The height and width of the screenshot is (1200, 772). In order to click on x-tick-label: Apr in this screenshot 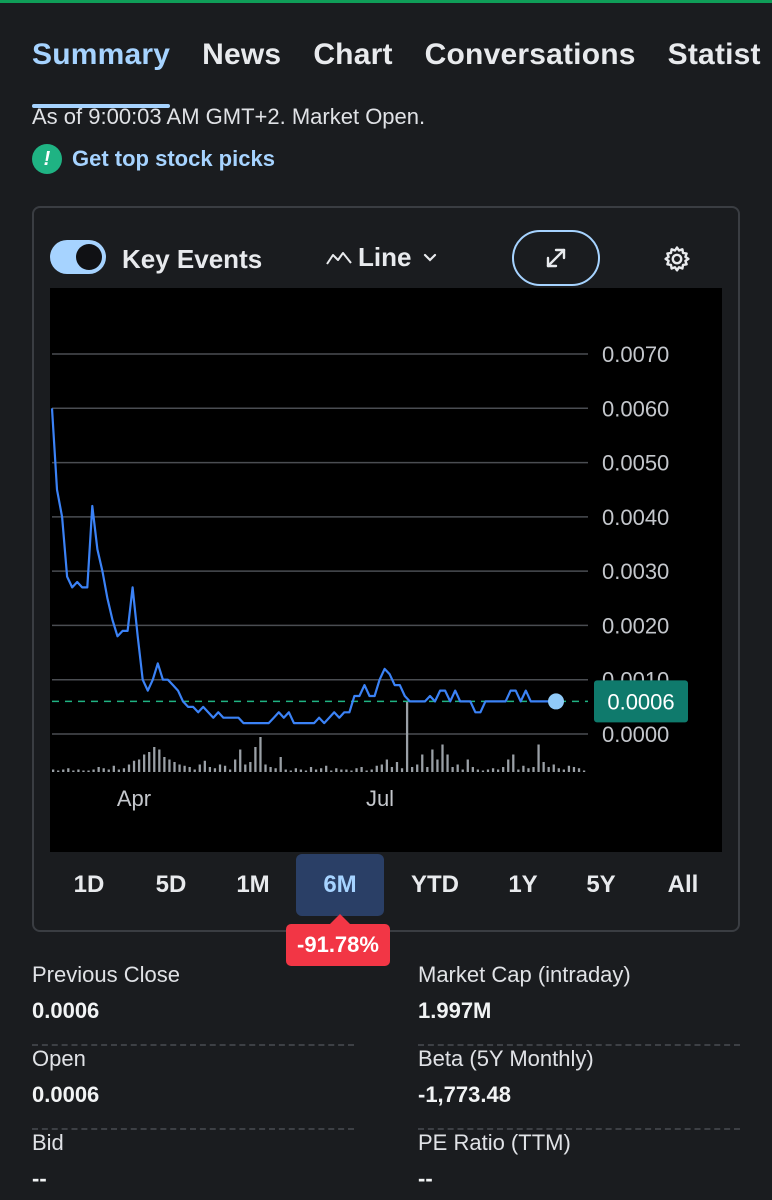, I will do `click(134, 798)`.